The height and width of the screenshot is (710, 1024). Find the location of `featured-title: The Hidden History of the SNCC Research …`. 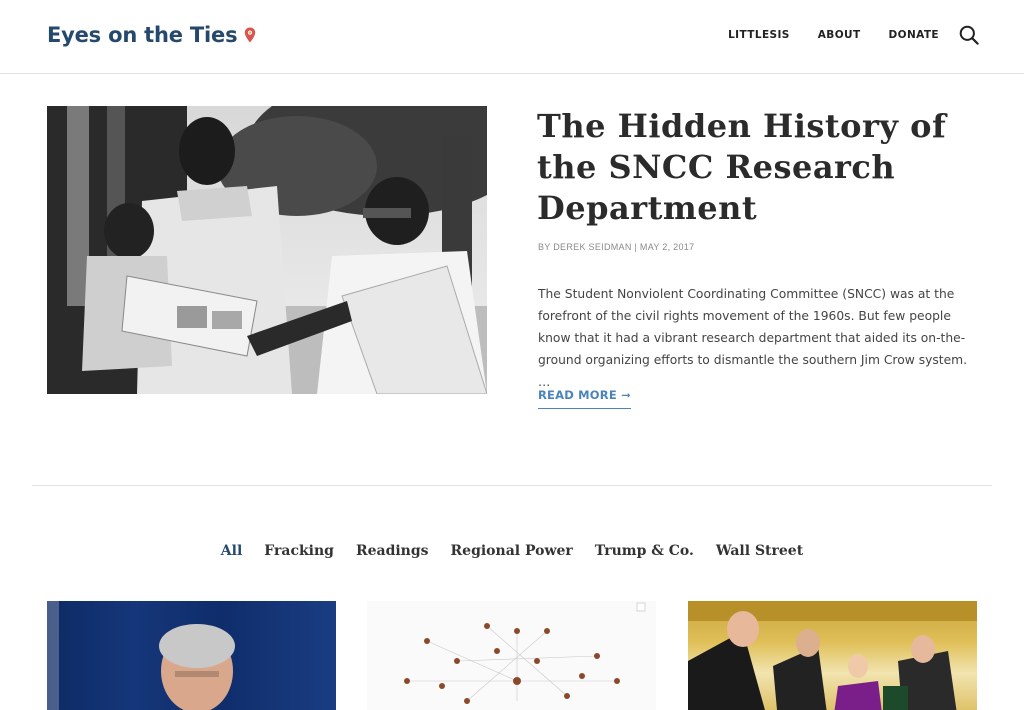

featured-title: The Hidden History of the SNCC Research … is located at coordinates (757, 167).